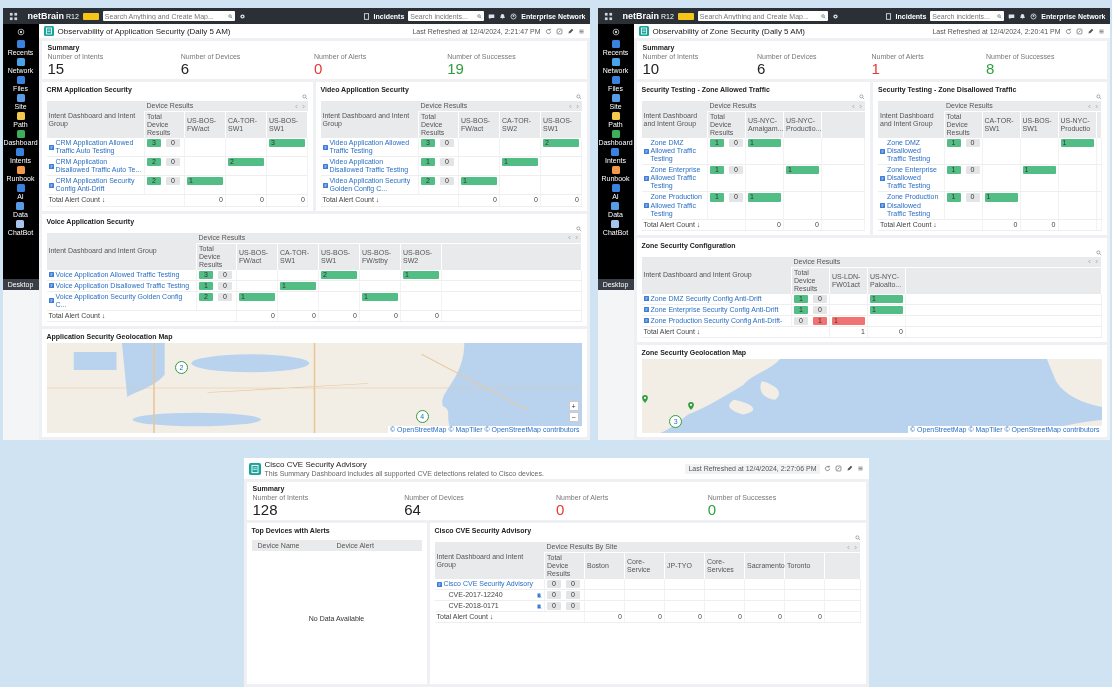 The width and height of the screenshot is (1112, 687). I want to click on dashboard-icon, so click(254, 468).